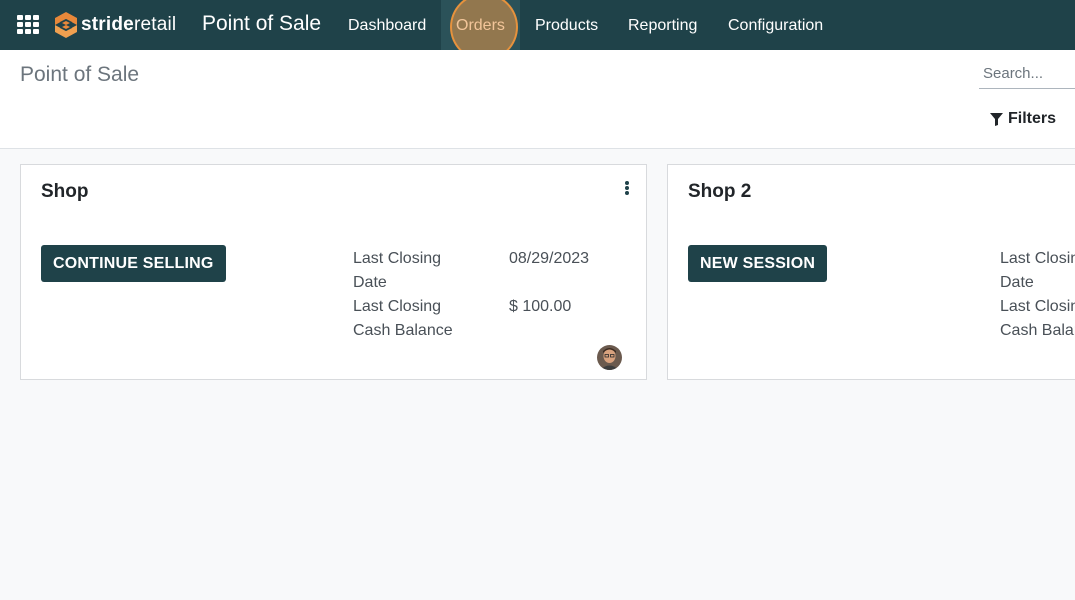 The height and width of the screenshot is (600, 1075). Describe the element at coordinates (662, 25) in the screenshot. I see `nav-reporting: Reporting` at that location.